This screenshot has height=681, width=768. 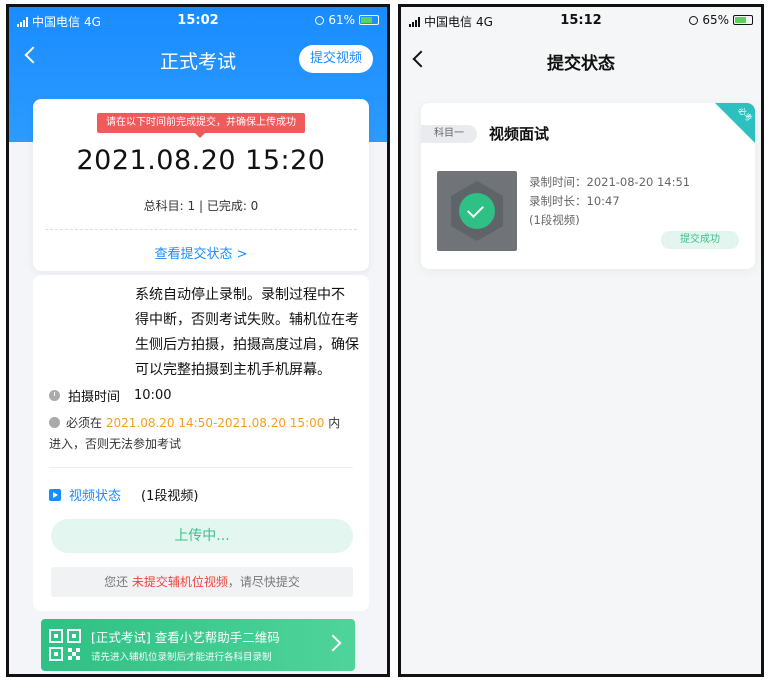 I want to click on info-icon, so click(x=54, y=422).